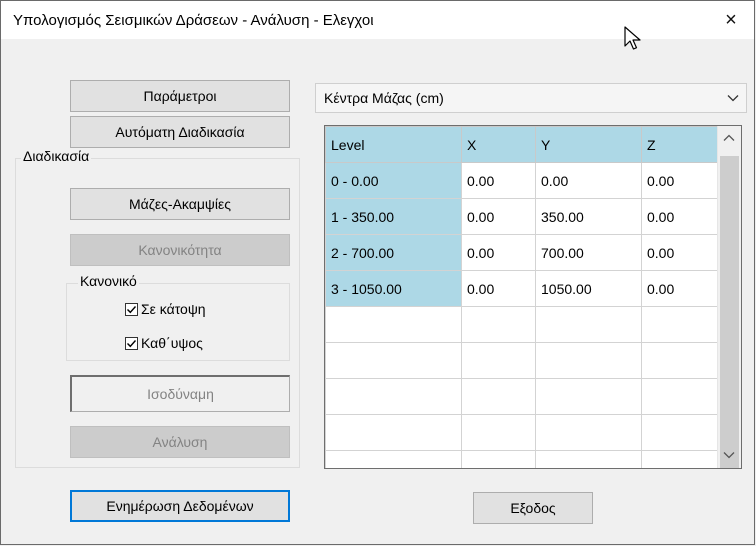 This screenshot has height=546, width=756. Describe the element at coordinates (588, 288) in the screenshot. I see `cell-y: 1050.00` at that location.